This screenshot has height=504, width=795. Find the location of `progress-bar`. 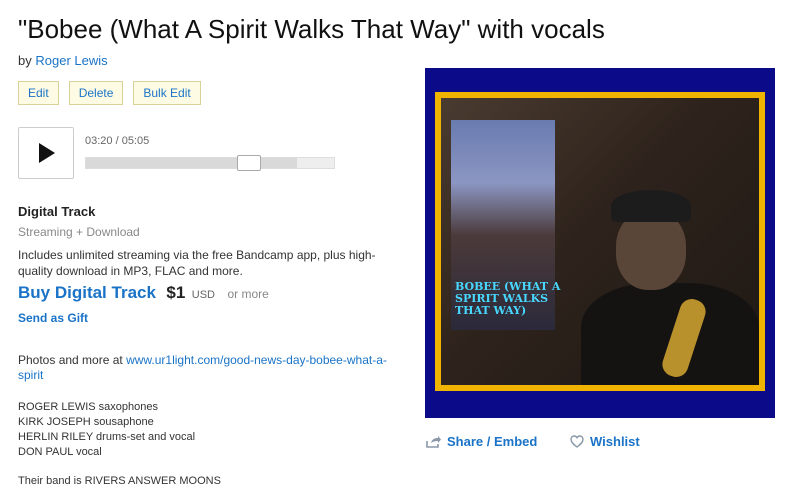

progress-bar is located at coordinates (210, 163).